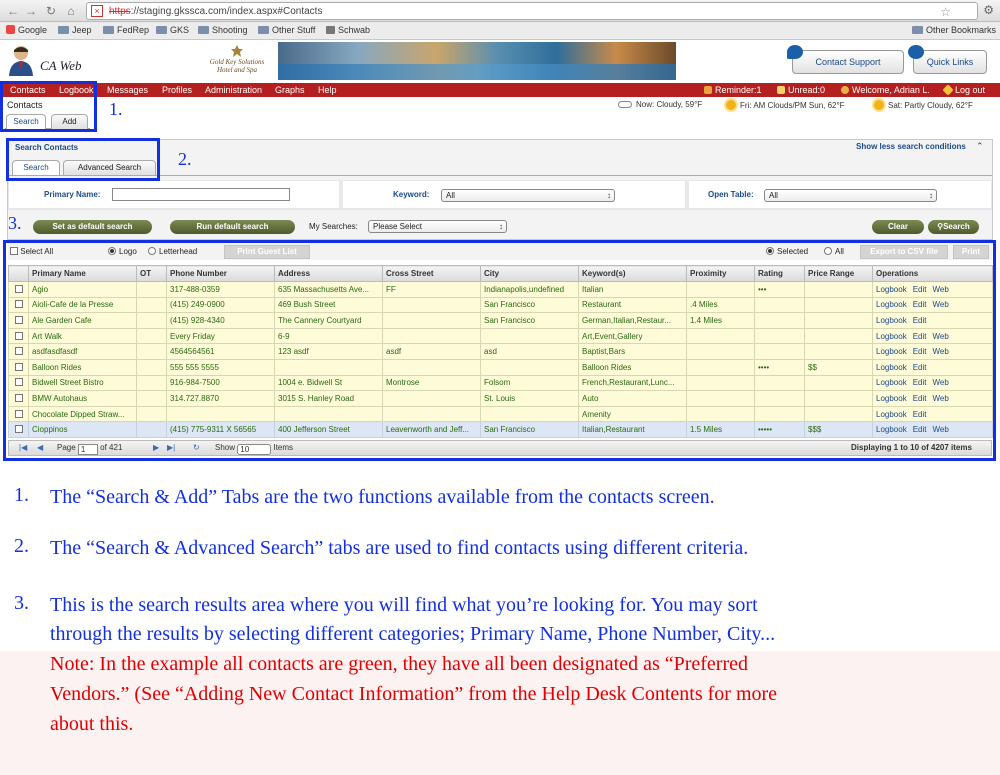 This screenshot has height=775, width=1000. What do you see at coordinates (528, 195) in the screenshot?
I see `keyword-select: All` at bounding box center [528, 195].